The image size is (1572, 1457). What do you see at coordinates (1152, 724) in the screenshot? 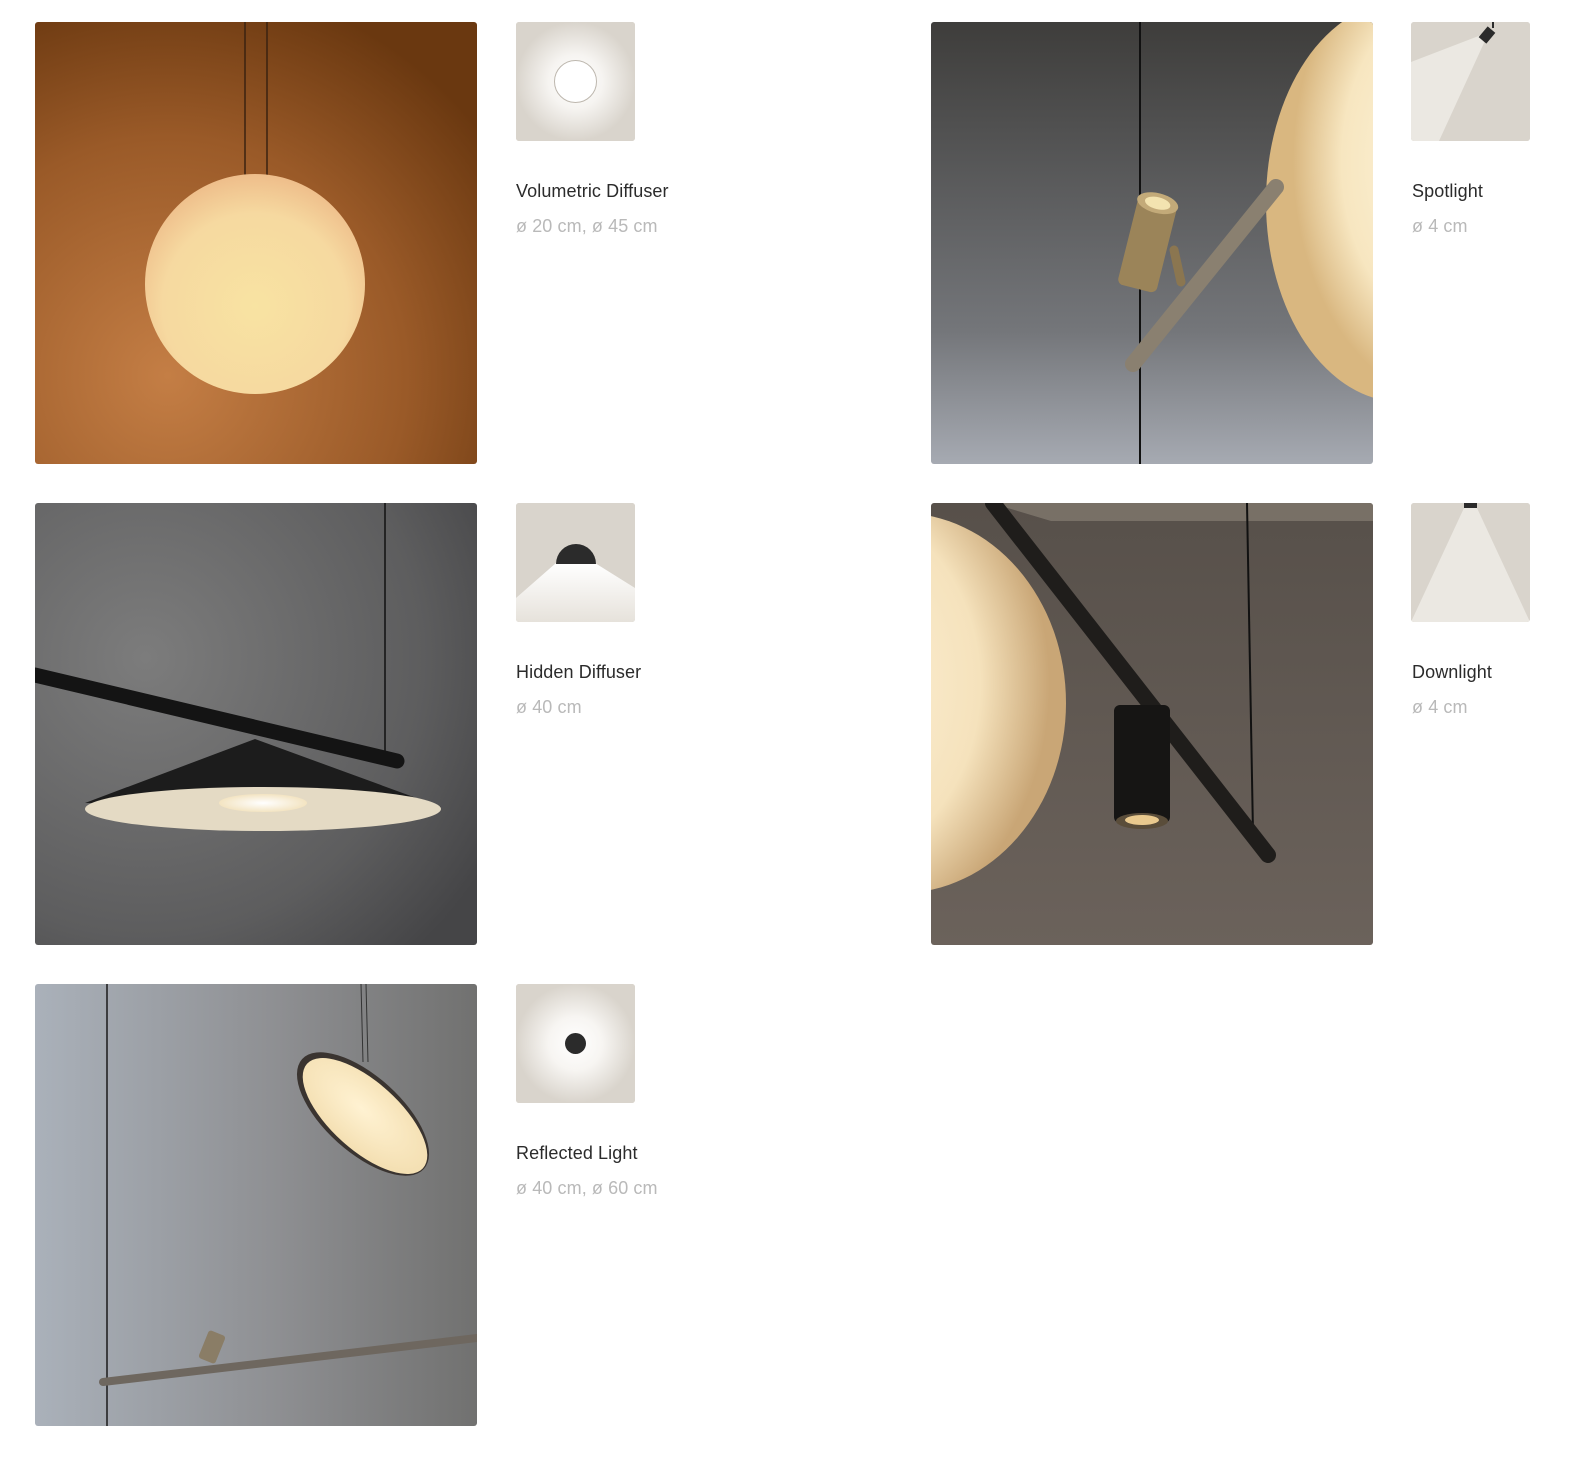
I see `downlight-photo` at bounding box center [1152, 724].